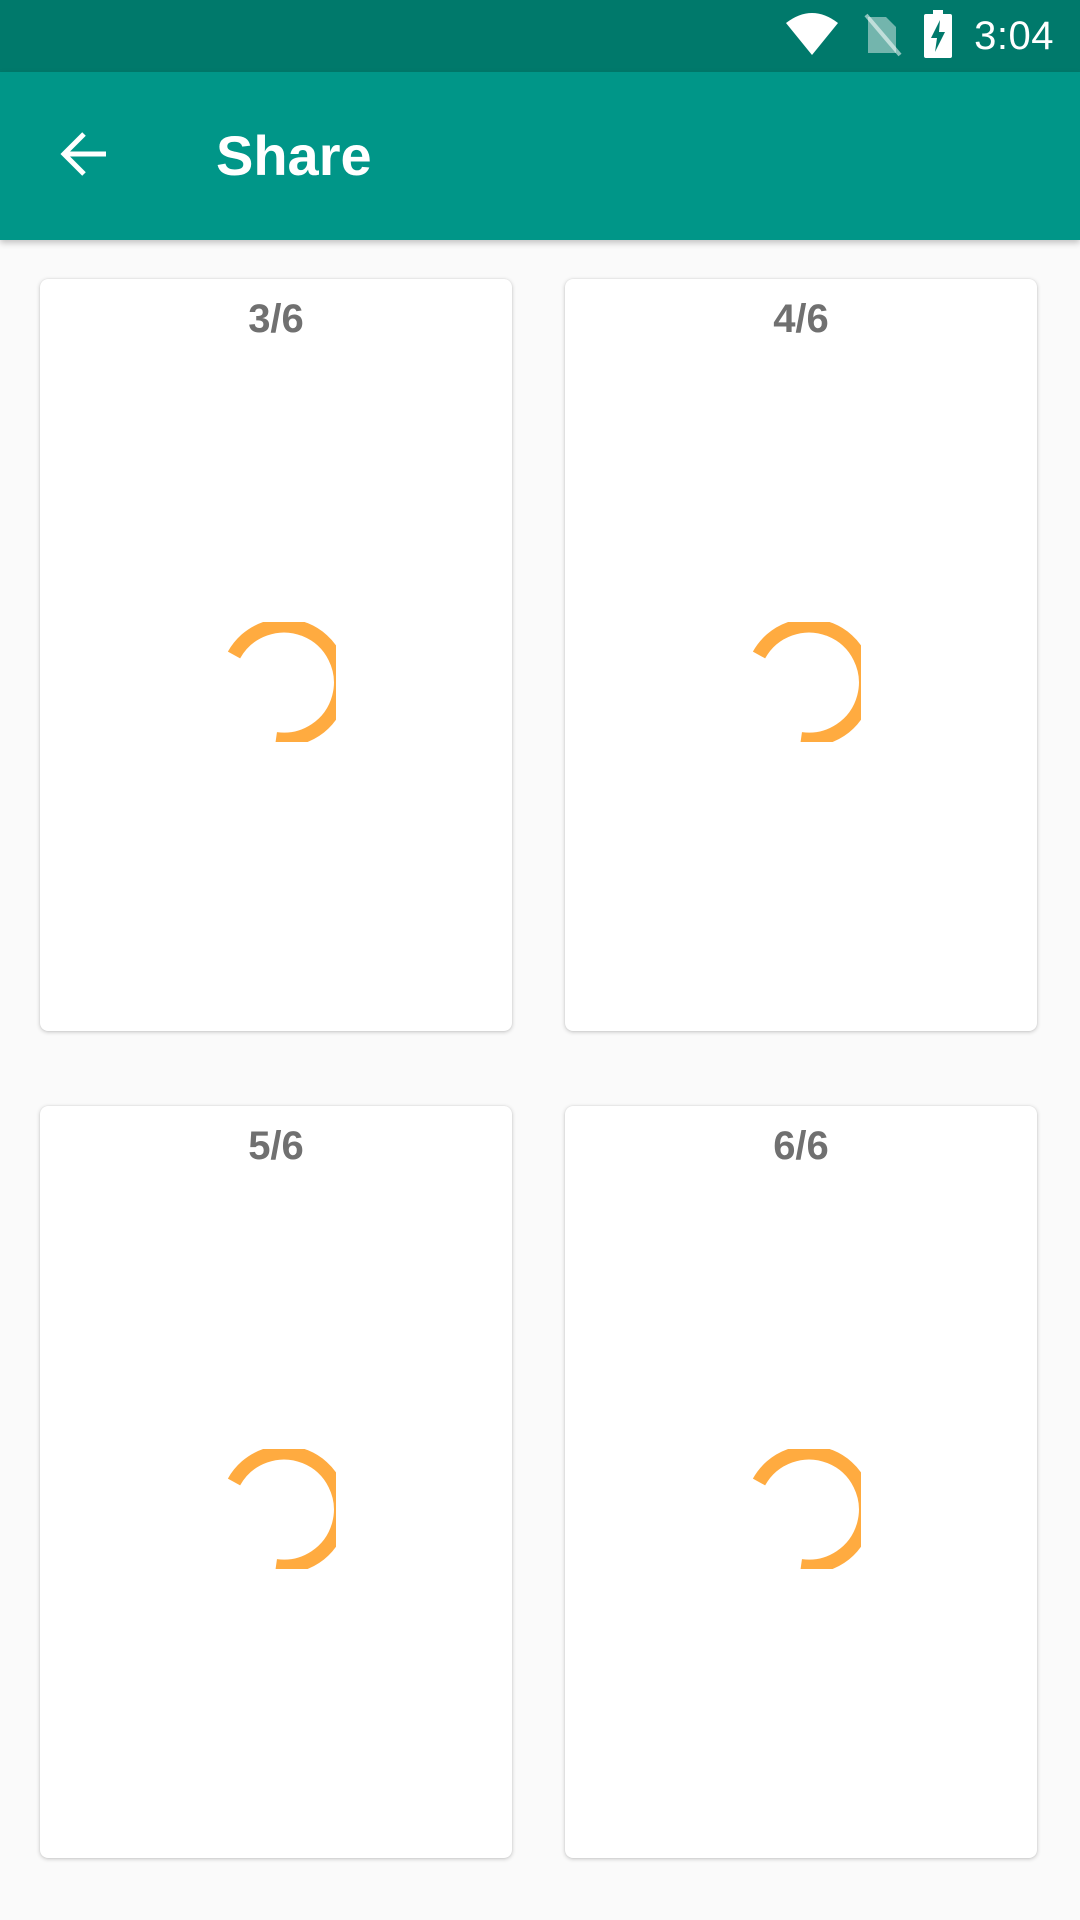  I want to click on page-number-label: 5/6, so click(276, 1146).